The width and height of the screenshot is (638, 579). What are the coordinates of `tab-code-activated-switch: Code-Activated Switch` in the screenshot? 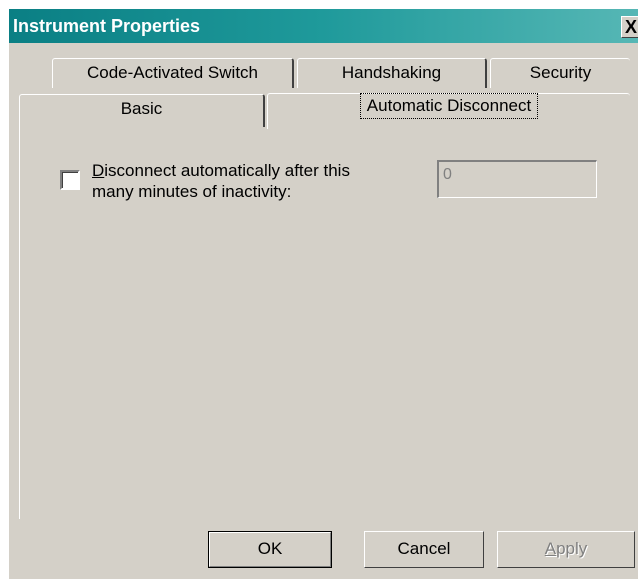 It's located at (173, 73).